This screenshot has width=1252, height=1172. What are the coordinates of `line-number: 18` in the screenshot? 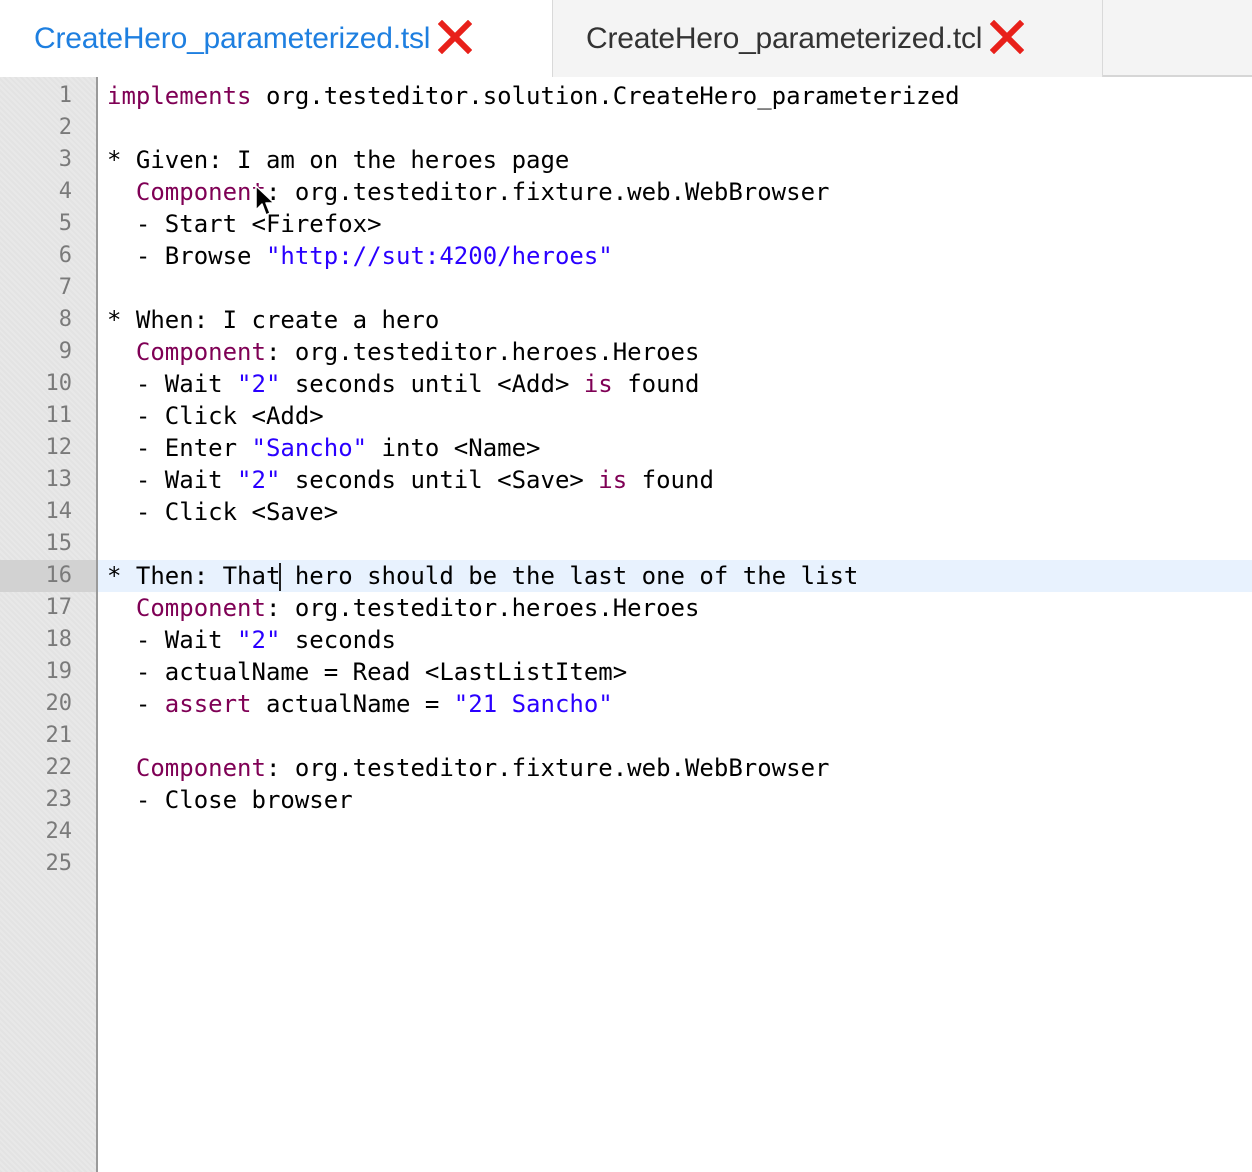 It's located at (59, 639).